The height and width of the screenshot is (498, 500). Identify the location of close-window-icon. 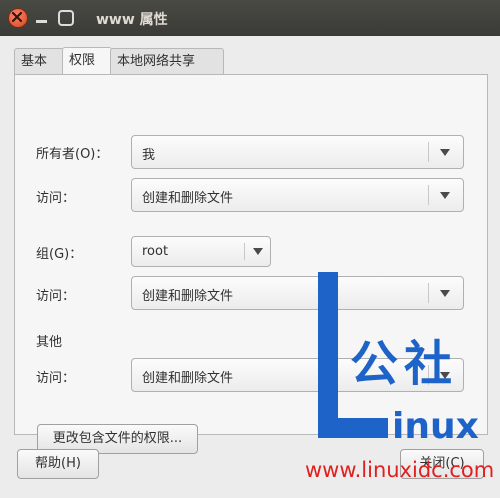
(18, 18).